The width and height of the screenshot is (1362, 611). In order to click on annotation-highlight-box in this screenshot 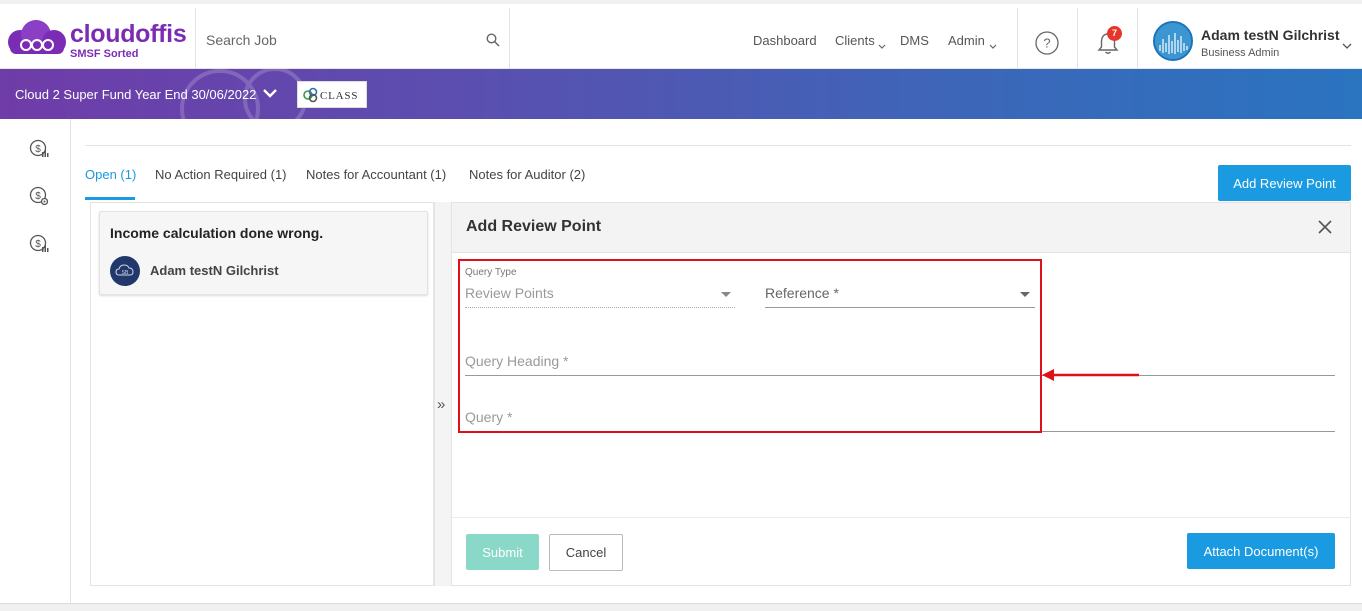, I will do `click(750, 346)`.